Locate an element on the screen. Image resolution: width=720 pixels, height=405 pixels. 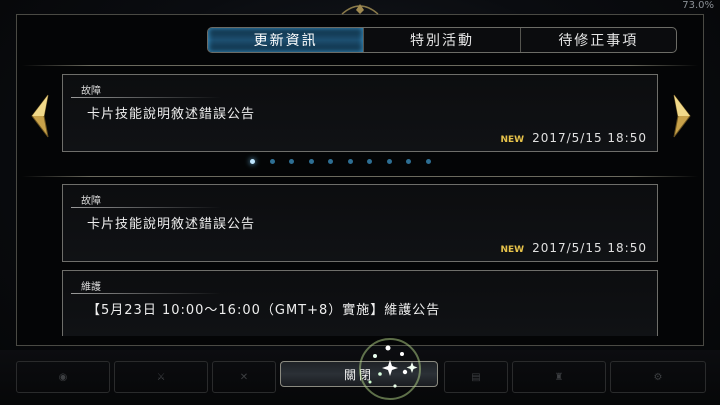
tab-pending-fixes: 待修正事項 is located at coordinates (597, 40).